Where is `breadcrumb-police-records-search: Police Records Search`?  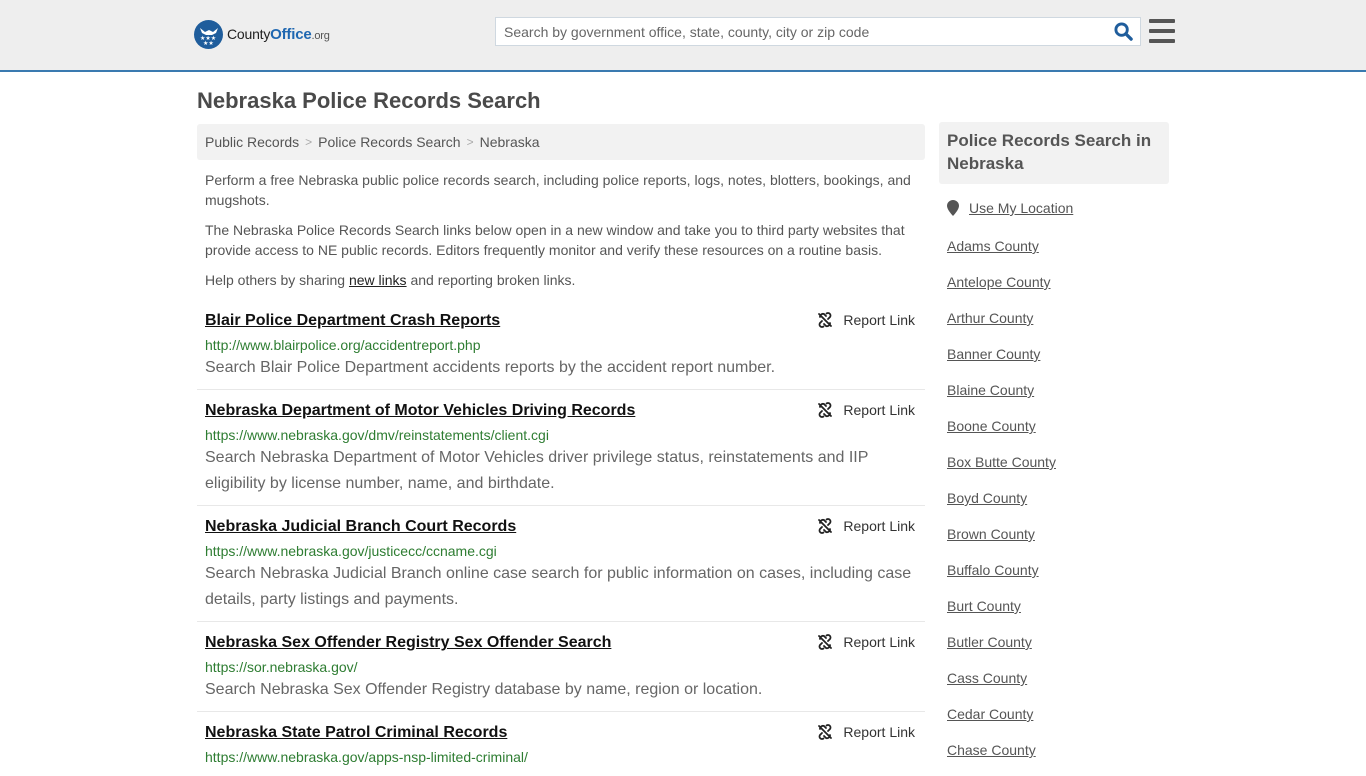 breadcrumb-police-records-search: Police Records Search is located at coordinates (389, 142).